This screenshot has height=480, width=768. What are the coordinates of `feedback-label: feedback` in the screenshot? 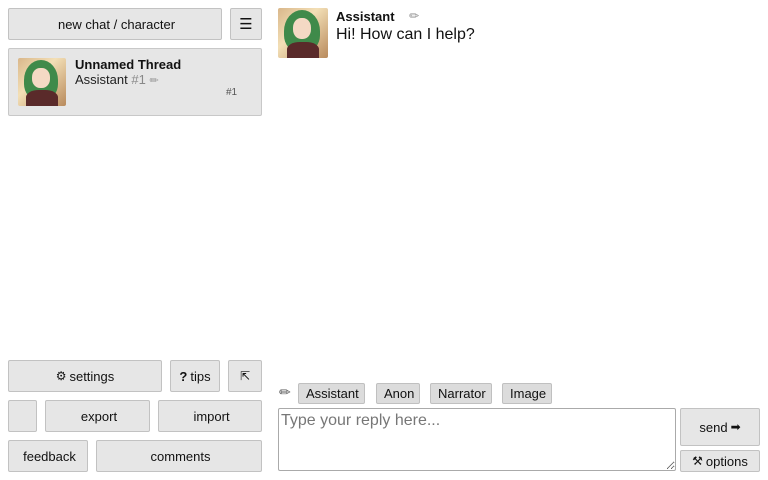 It's located at (49, 456).